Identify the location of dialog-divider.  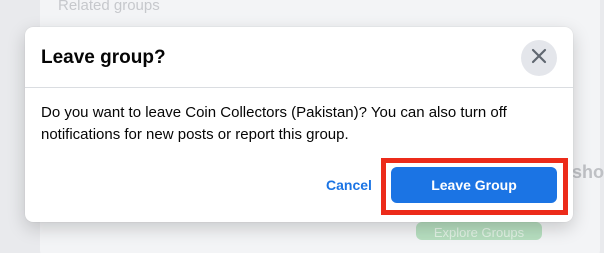
(299, 87).